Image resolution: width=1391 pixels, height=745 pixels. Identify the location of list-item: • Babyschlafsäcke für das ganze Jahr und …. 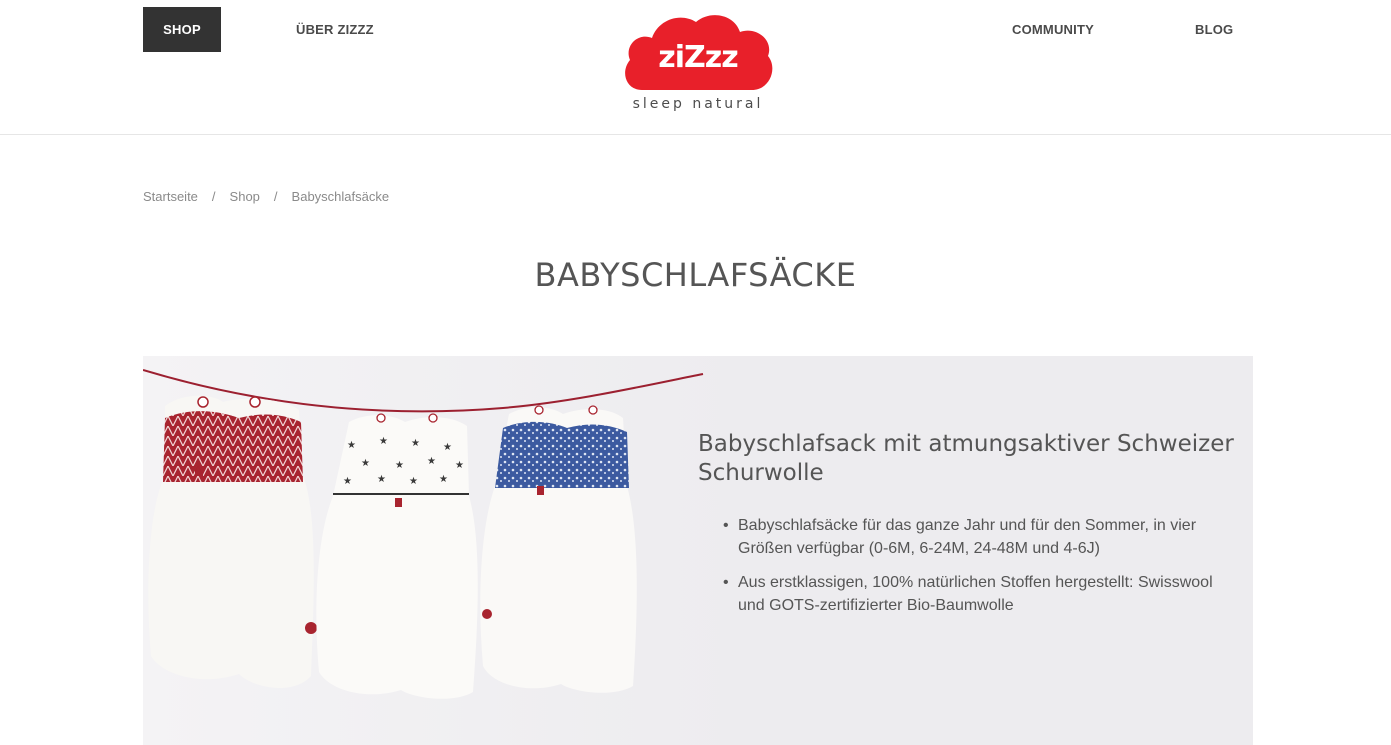
(980, 537).